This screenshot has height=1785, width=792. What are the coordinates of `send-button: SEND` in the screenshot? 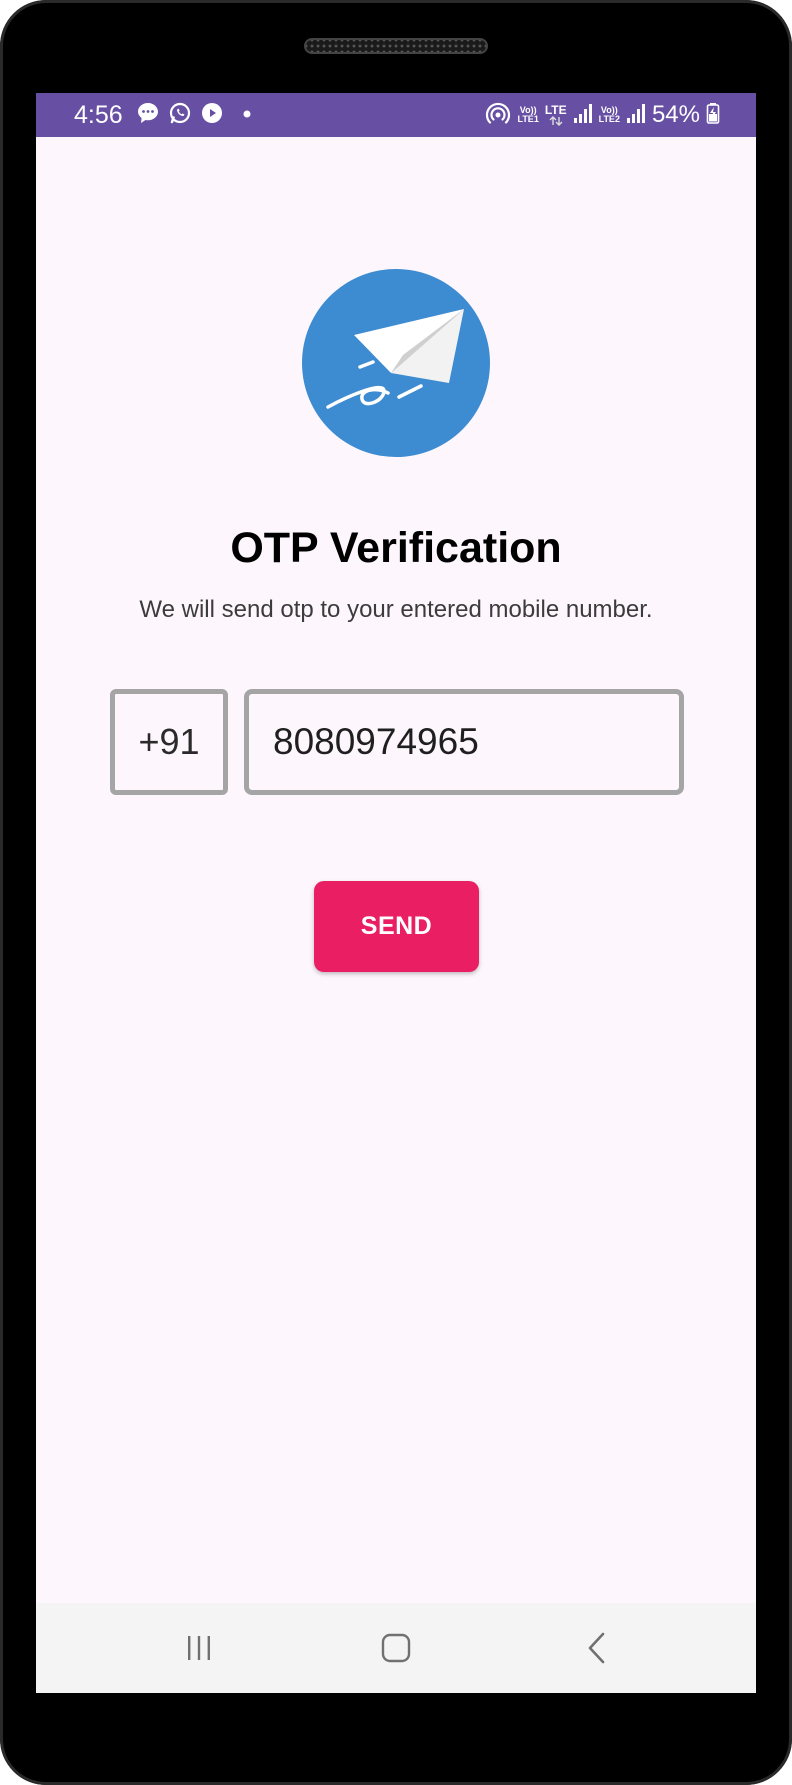 It's located at (396, 926).